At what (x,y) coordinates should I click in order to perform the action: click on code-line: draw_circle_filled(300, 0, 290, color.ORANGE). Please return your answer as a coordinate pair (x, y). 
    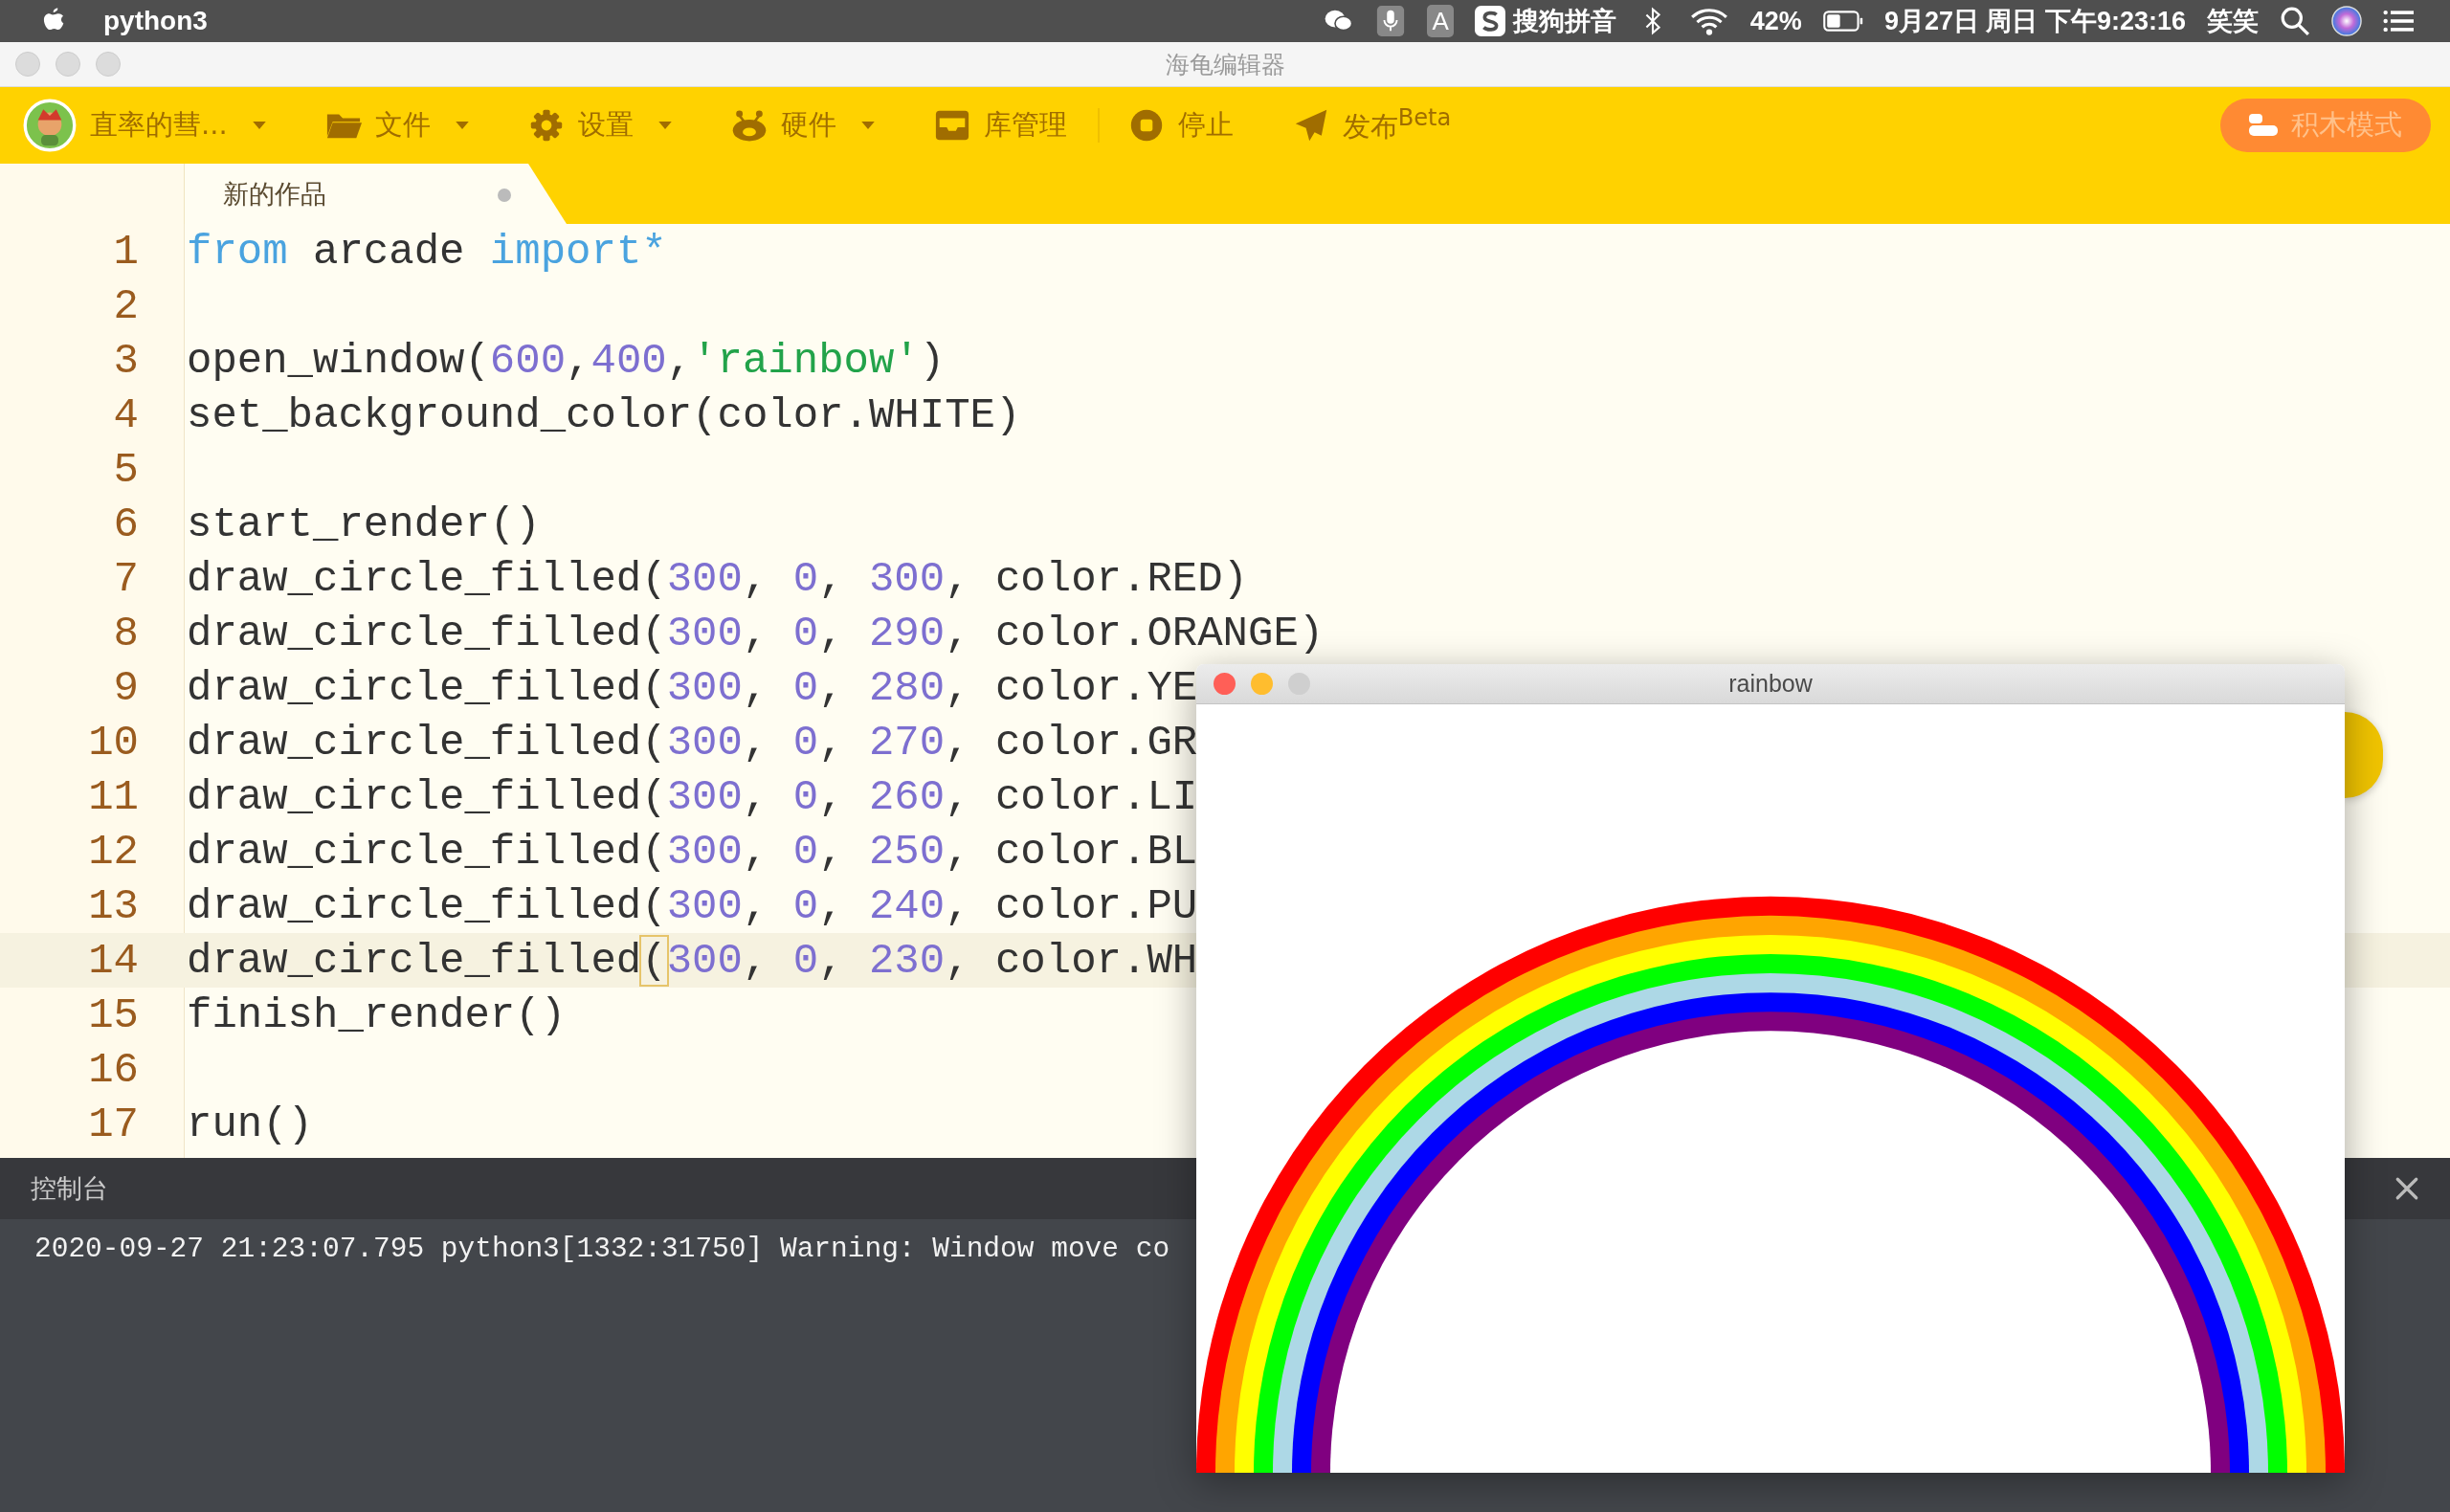
    Looking at the image, I should click on (756, 633).